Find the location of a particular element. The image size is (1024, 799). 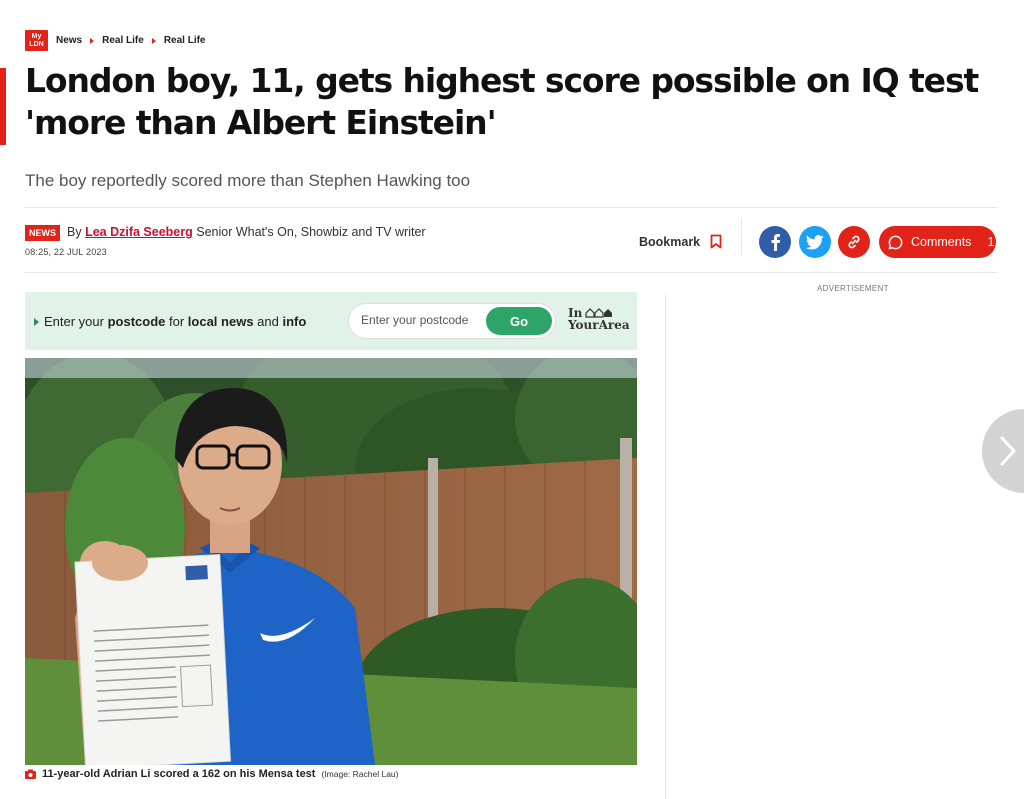

byline-prefix: By is located at coordinates (74, 232).